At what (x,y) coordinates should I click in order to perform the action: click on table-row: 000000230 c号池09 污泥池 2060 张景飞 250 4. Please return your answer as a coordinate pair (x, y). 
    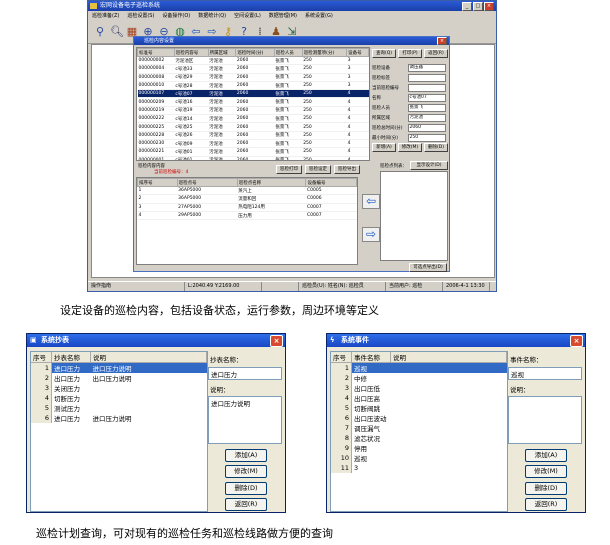
    Looking at the image, I should click on (253, 144).